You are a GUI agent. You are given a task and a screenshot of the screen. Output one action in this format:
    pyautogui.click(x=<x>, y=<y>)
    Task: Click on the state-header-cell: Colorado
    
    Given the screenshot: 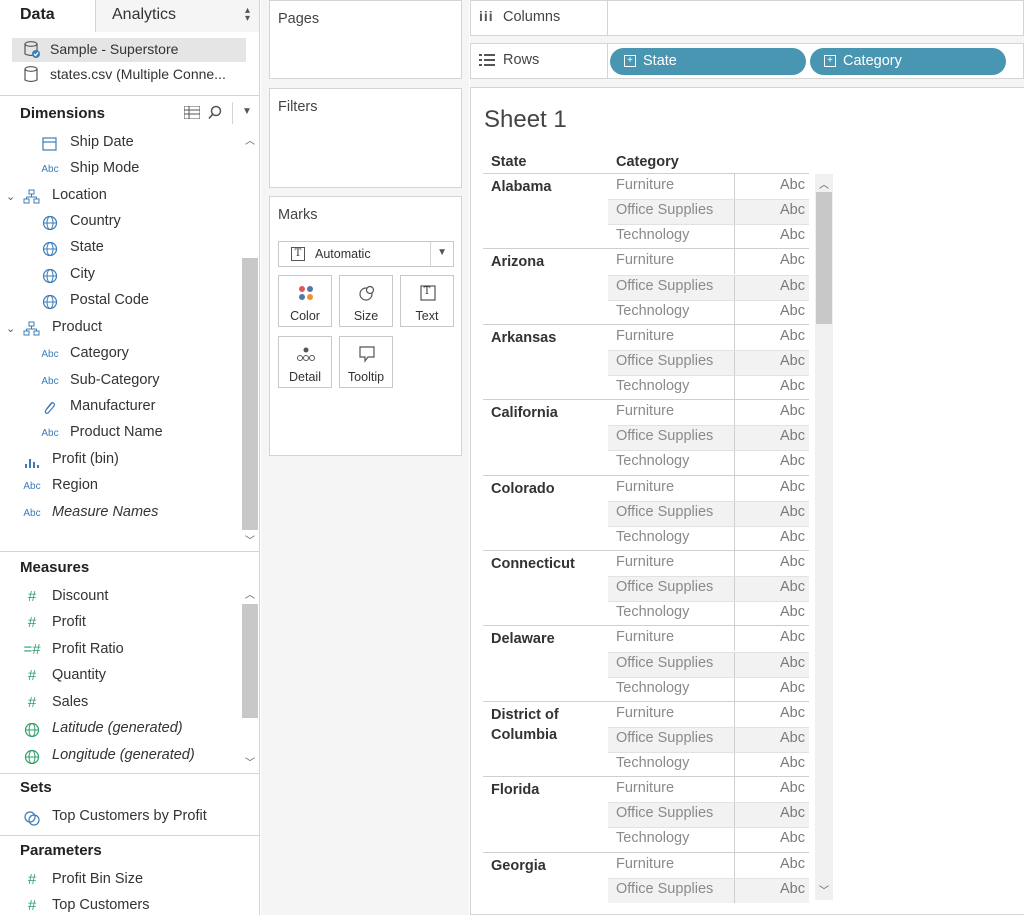 What is the action you would take?
    pyautogui.click(x=550, y=489)
    